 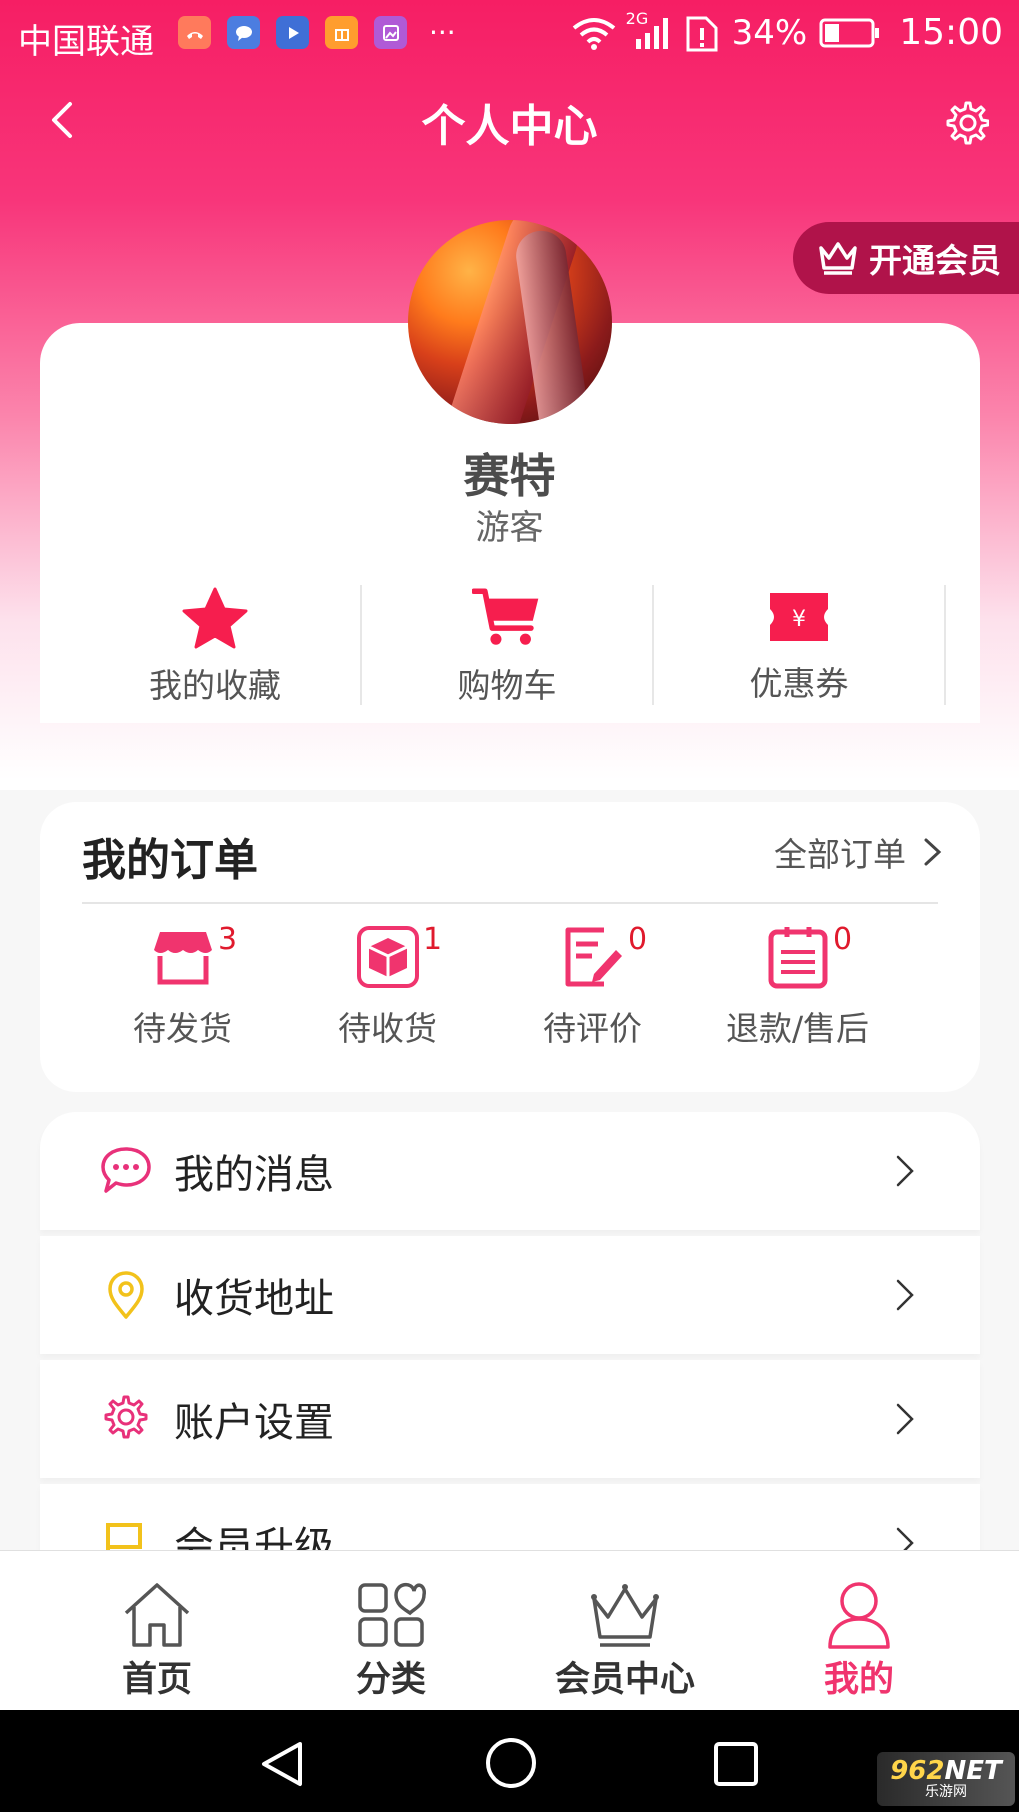 I want to click on clock: 15:00, so click(x=951, y=32).